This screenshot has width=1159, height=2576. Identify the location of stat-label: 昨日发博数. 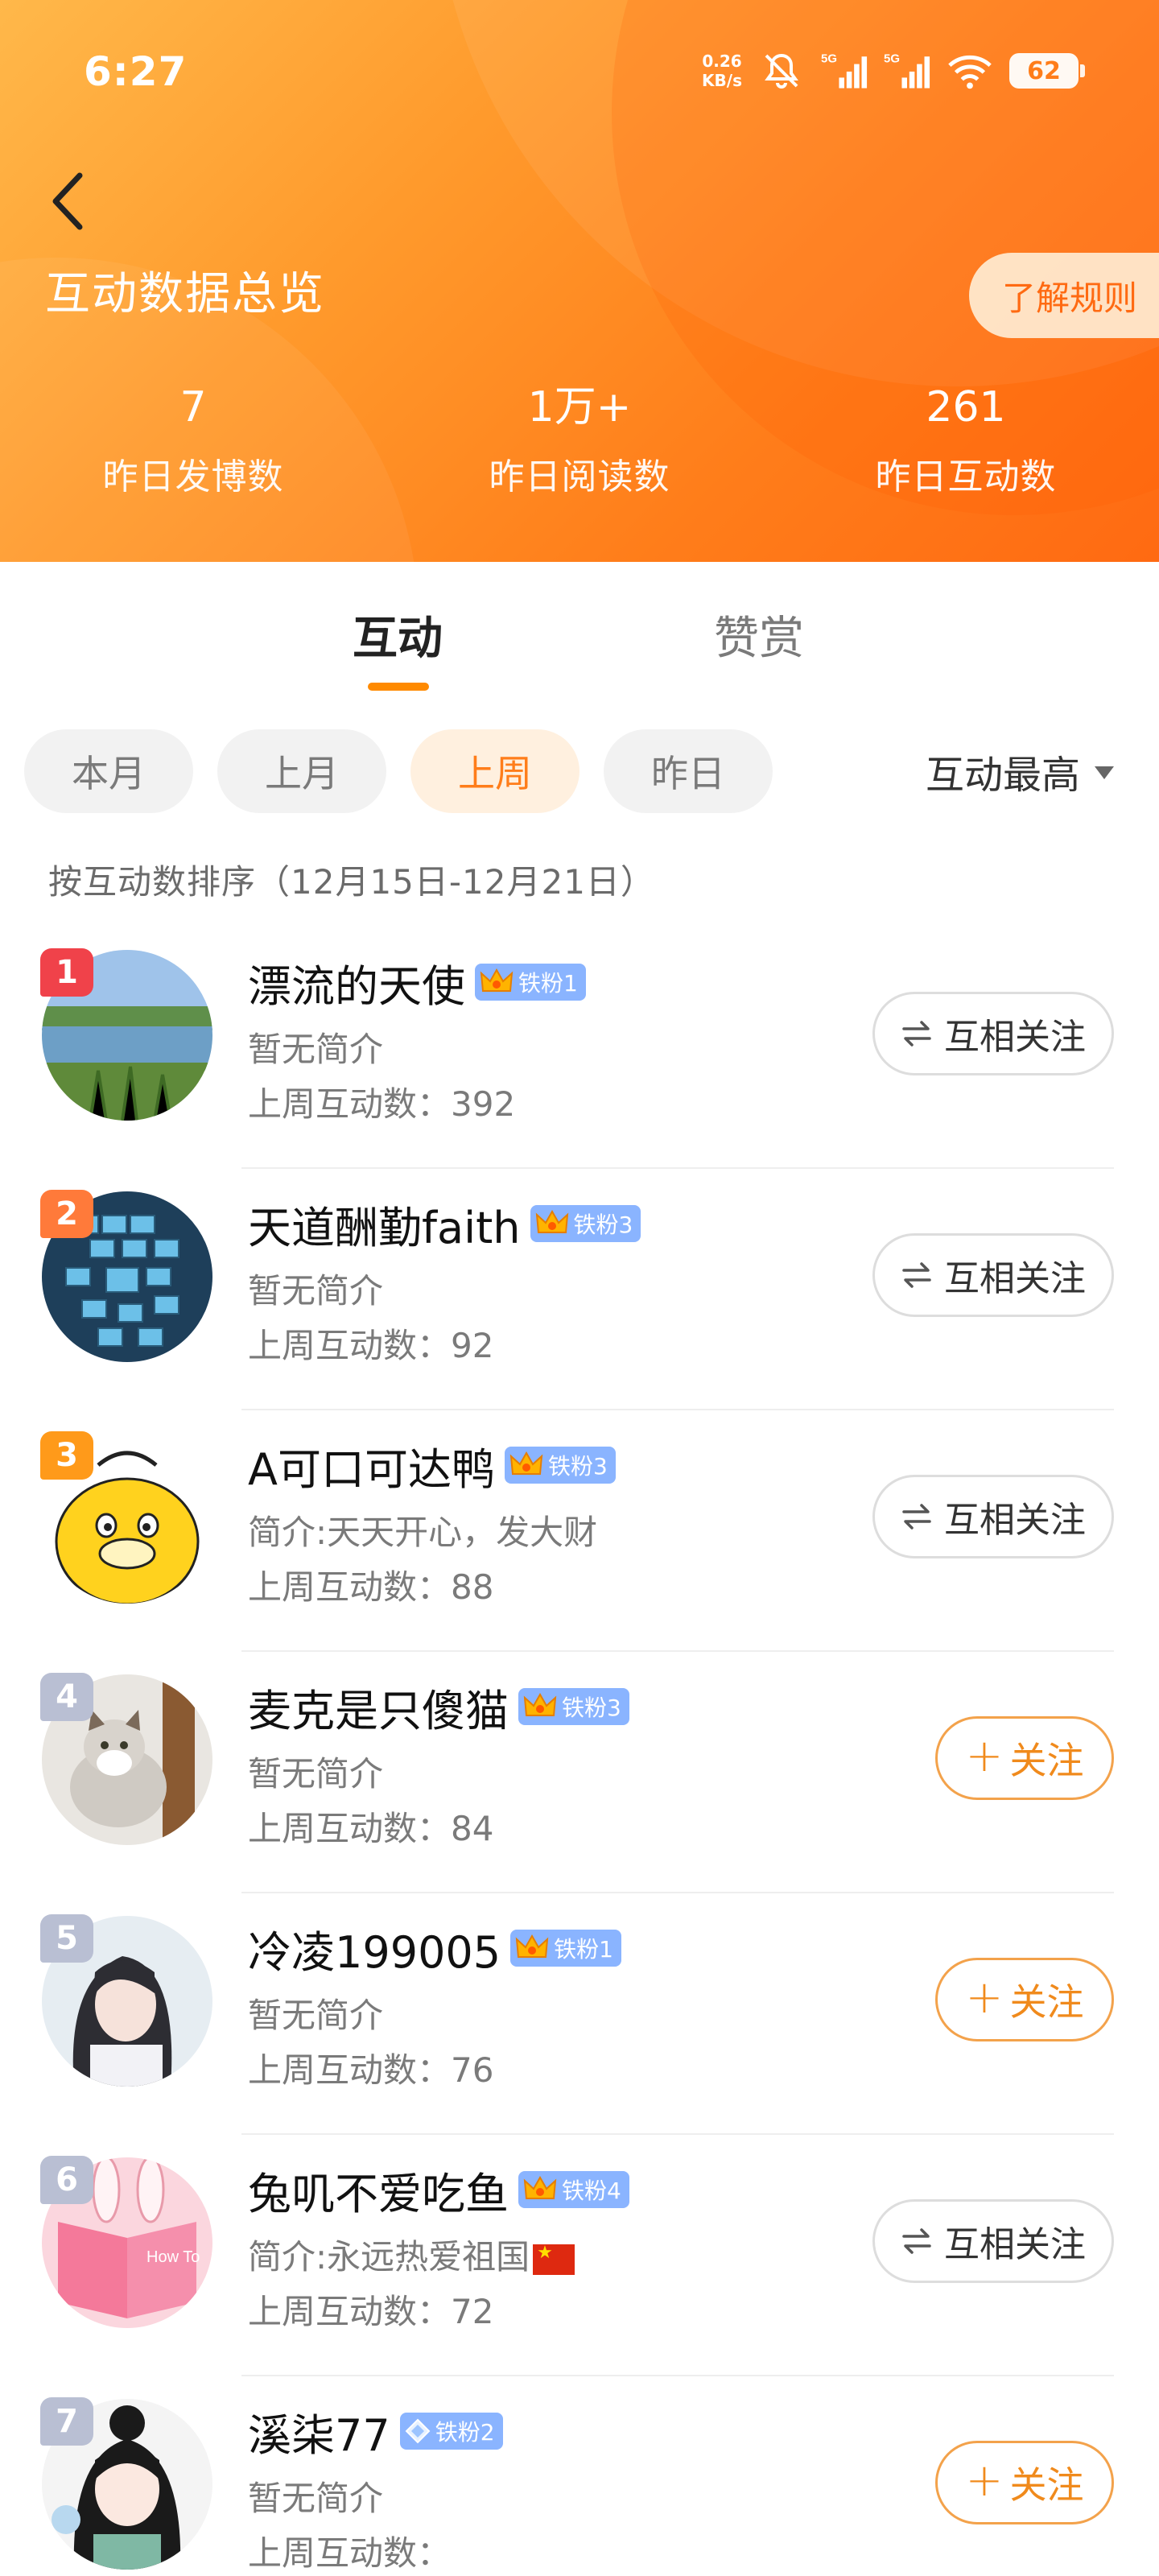
(193, 476).